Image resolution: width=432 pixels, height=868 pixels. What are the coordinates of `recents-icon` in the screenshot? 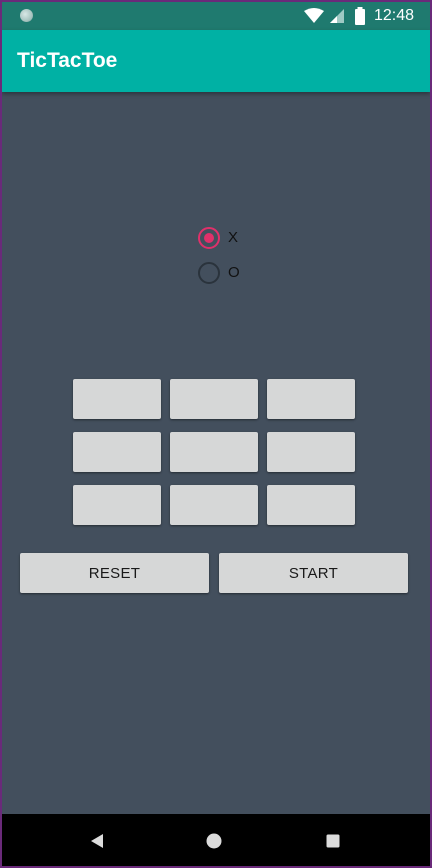 It's located at (333, 841).